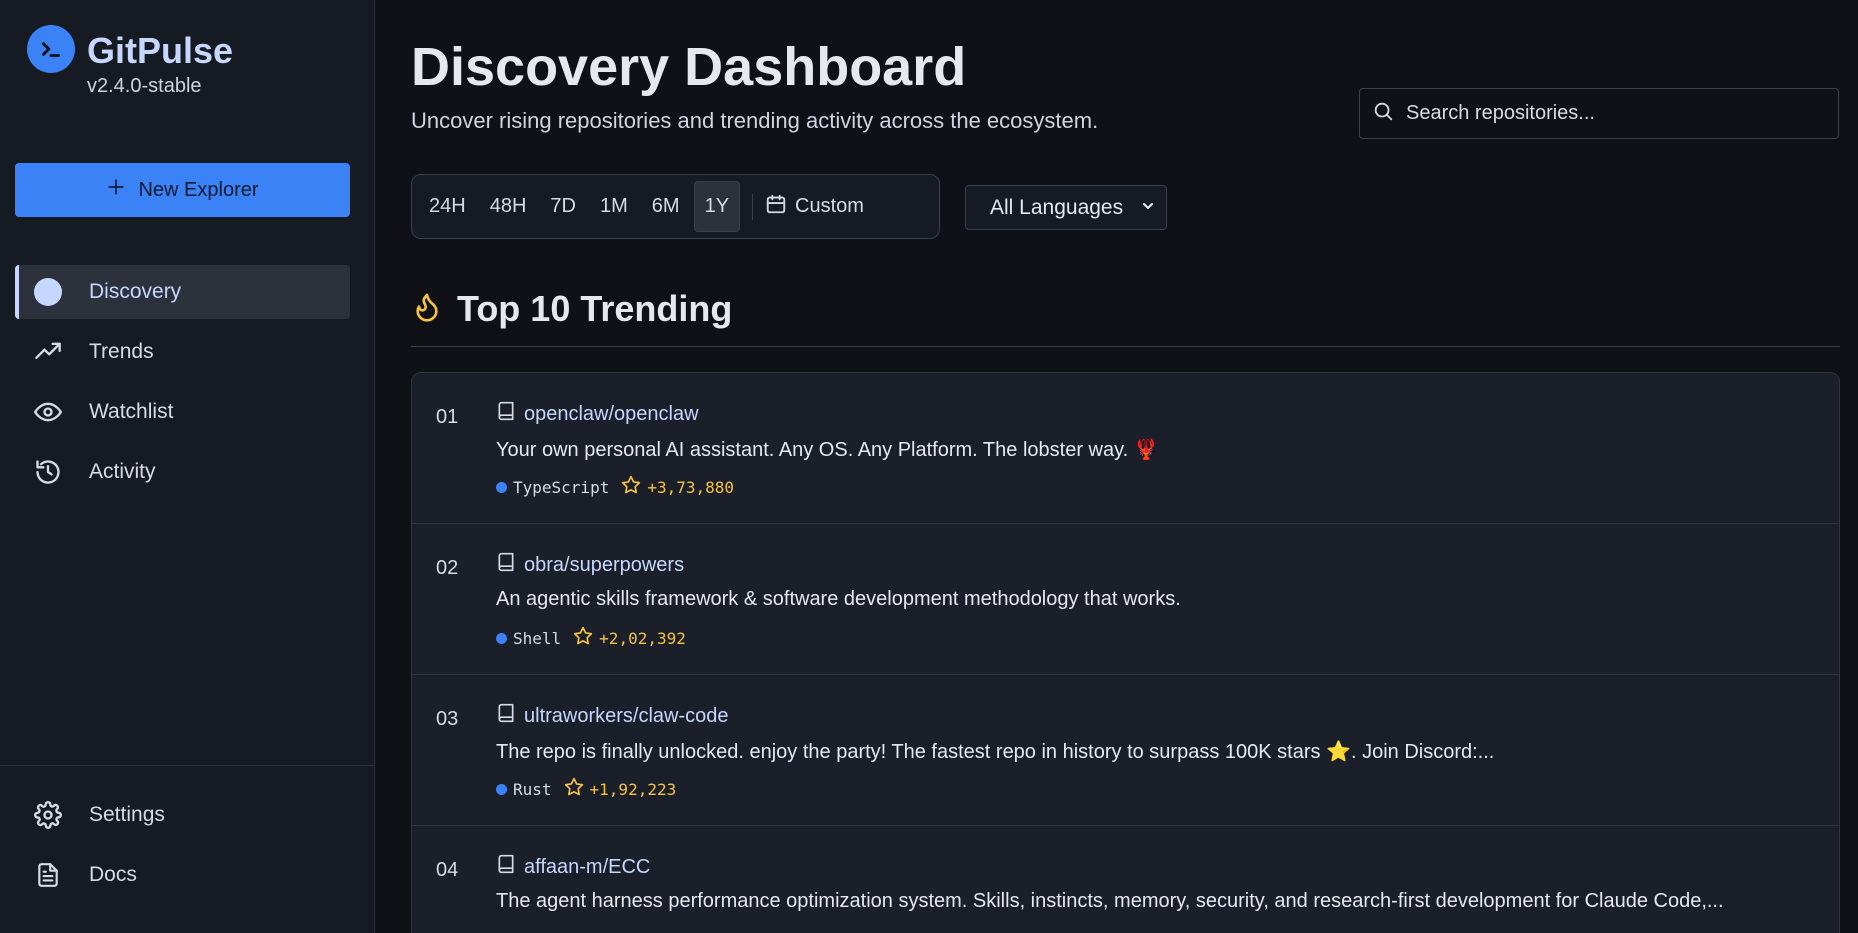 The width and height of the screenshot is (1858, 933). I want to click on repo-rank: 03, so click(447, 719).